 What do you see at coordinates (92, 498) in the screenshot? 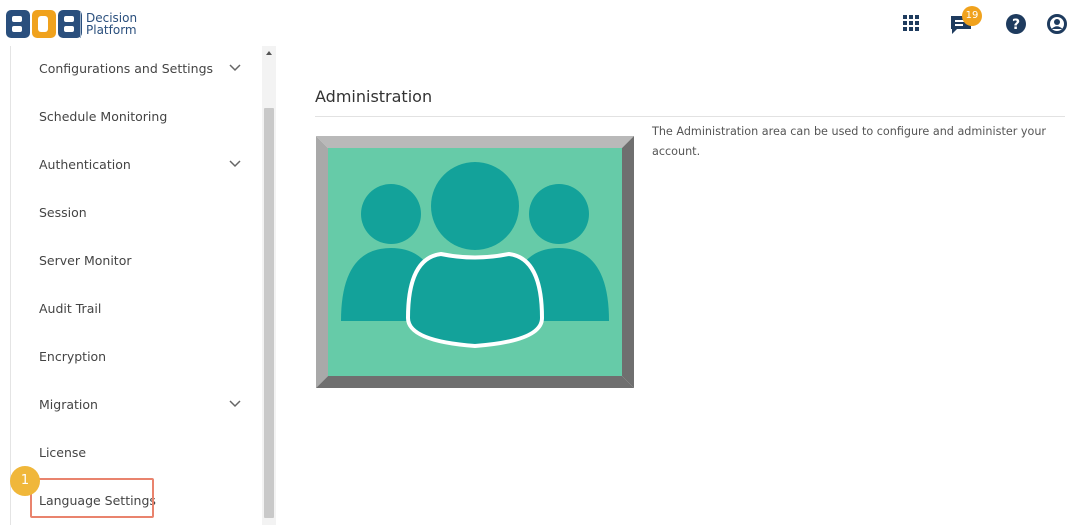
I see `language-settings-highlight` at bounding box center [92, 498].